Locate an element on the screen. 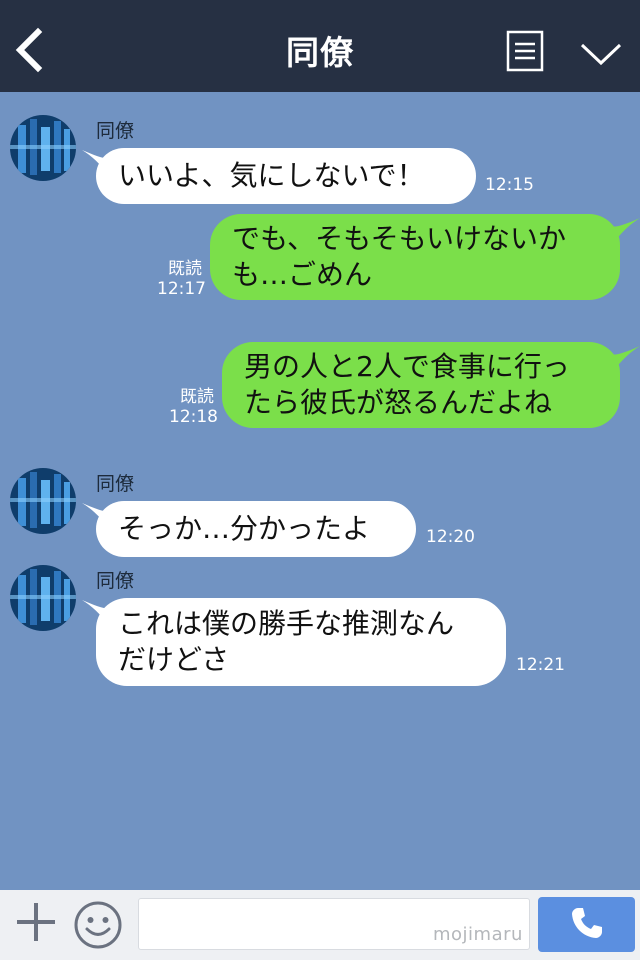 Image resolution: width=640 pixels, height=960 pixels. message-time: 12:15 is located at coordinates (509, 185).